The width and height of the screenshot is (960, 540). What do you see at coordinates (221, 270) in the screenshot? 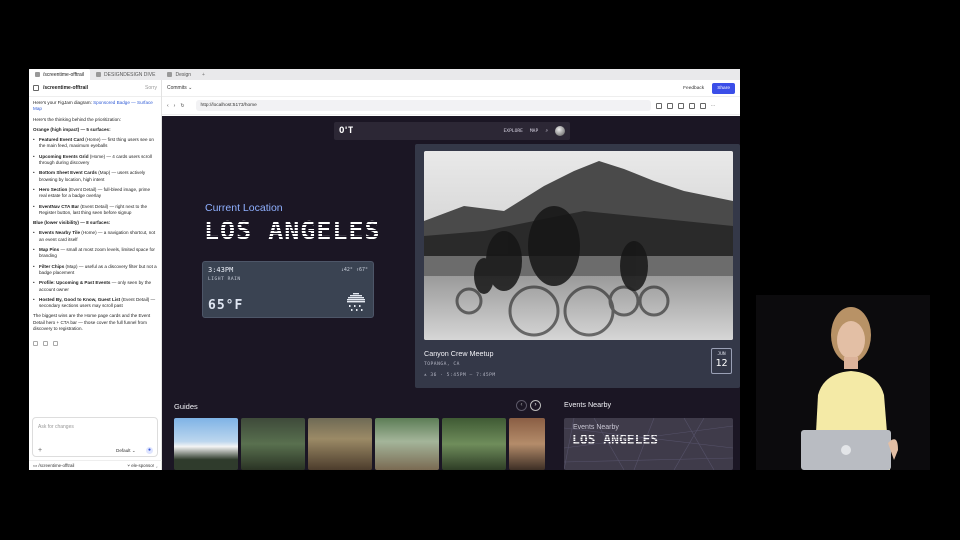
I see `weather-time: 3:43PM` at bounding box center [221, 270].